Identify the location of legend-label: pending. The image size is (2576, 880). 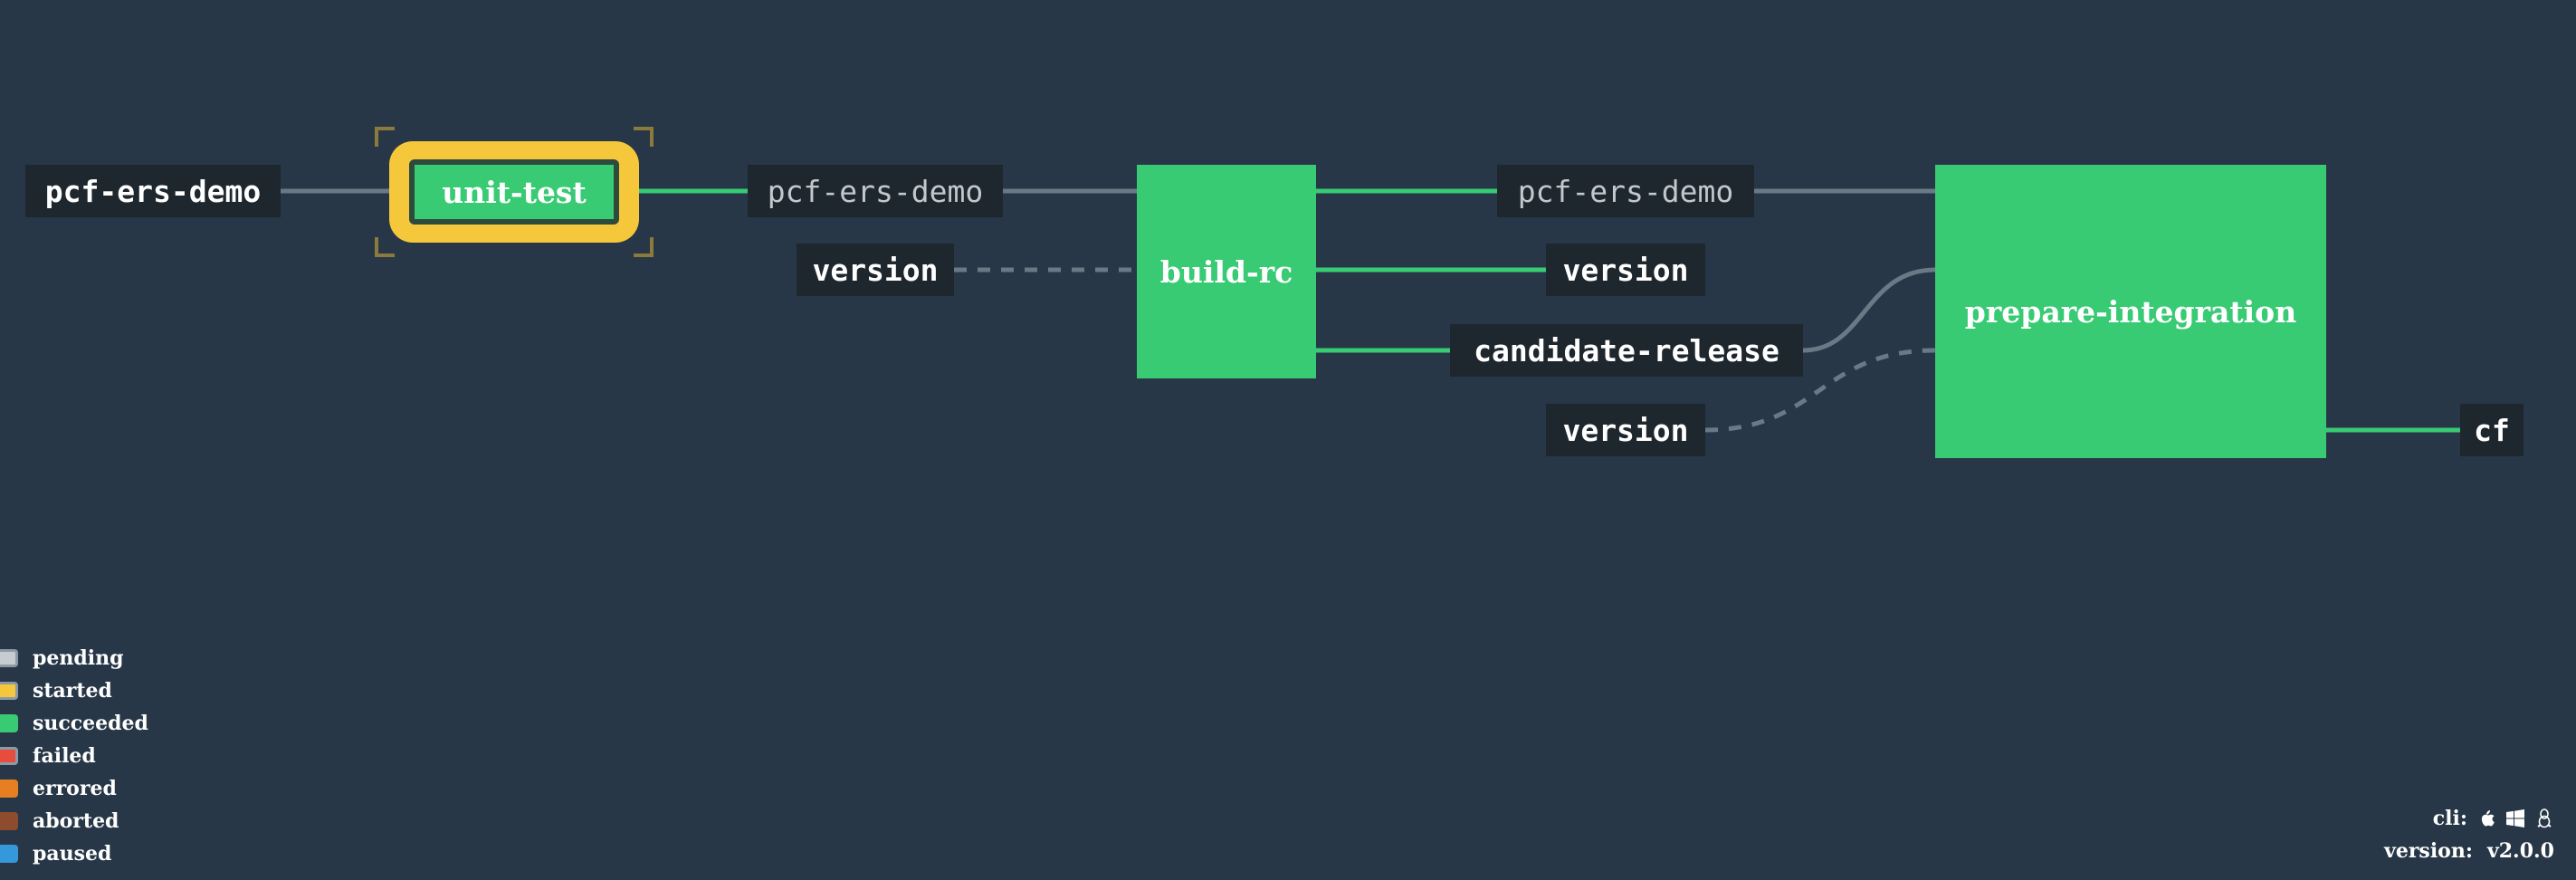
(78, 658).